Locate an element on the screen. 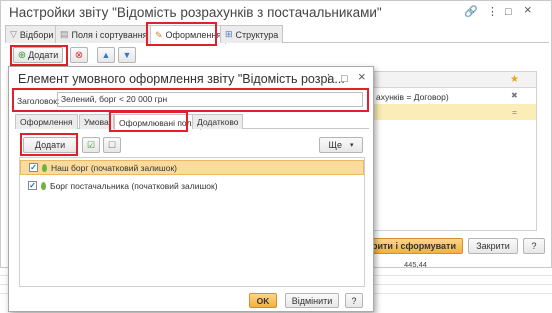 The height and width of the screenshot is (313, 552). uncheck-all-icon: ☐ is located at coordinates (112, 144).